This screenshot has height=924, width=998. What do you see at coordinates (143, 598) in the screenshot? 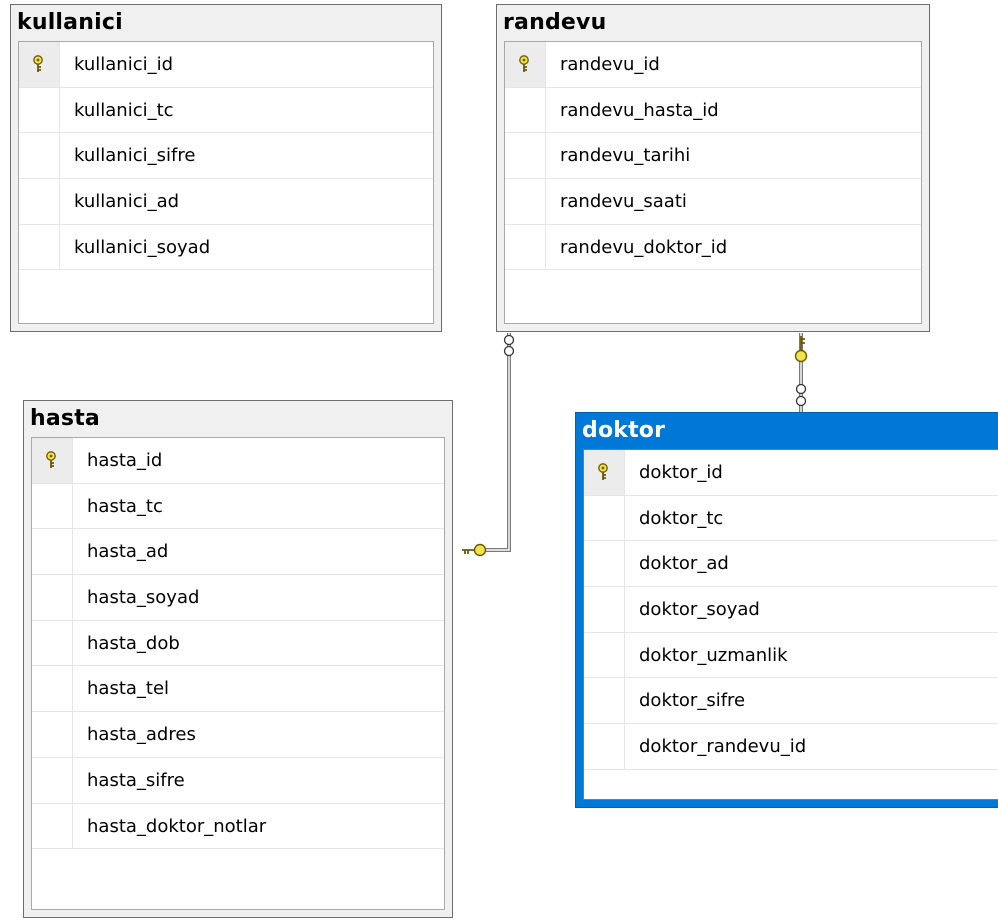
I see `column-name: hasta_soyad` at bounding box center [143, 598].